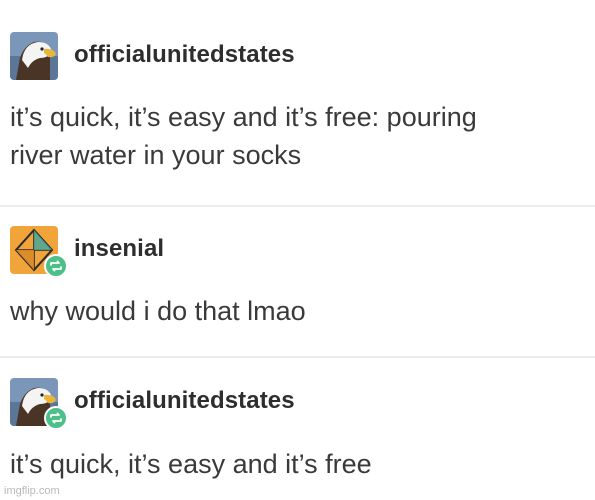 This screenshot has width=595, height=500. I want to click on post-text-line: why would i do that lmao, so click(158, 311).